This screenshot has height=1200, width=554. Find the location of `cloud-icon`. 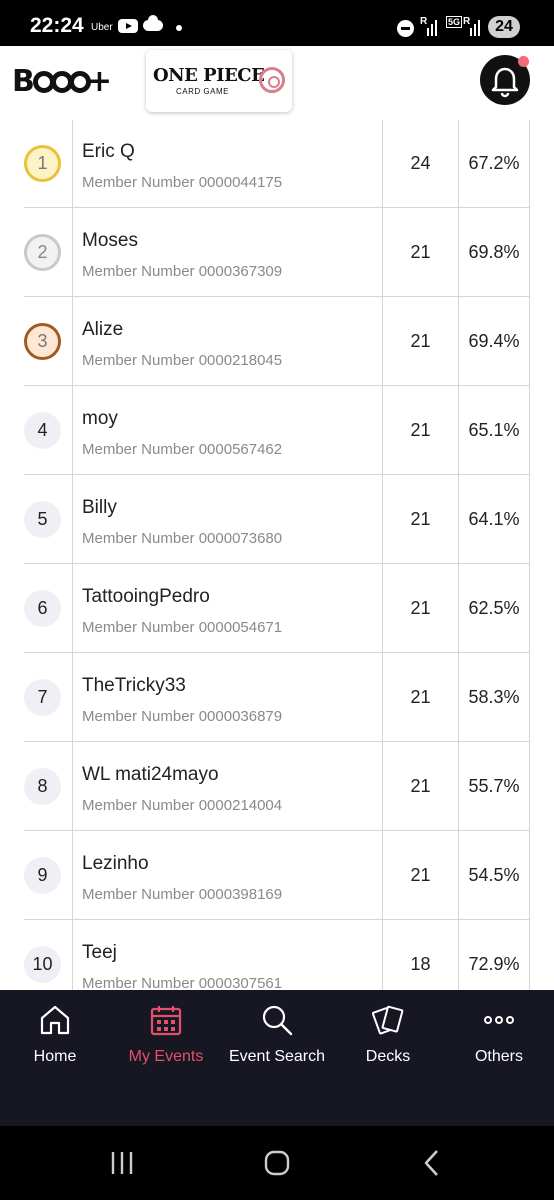

cloud-icon is located at coordinates (153, 23).